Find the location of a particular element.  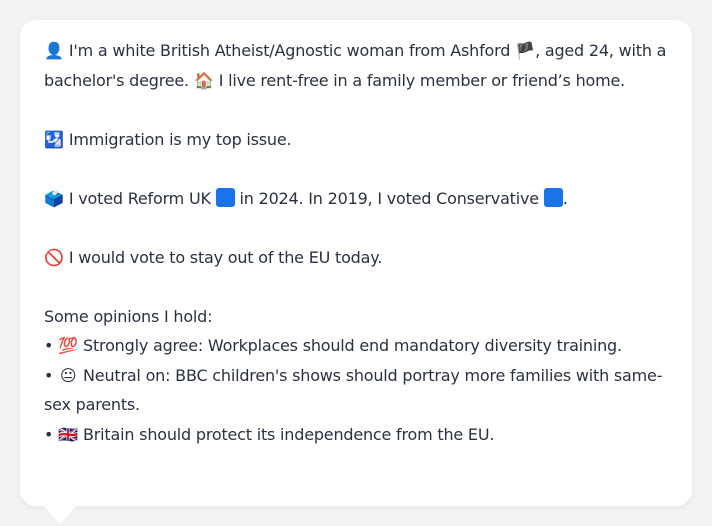

england-flag-icon: 🏴 is located at coordinates (525, 50).